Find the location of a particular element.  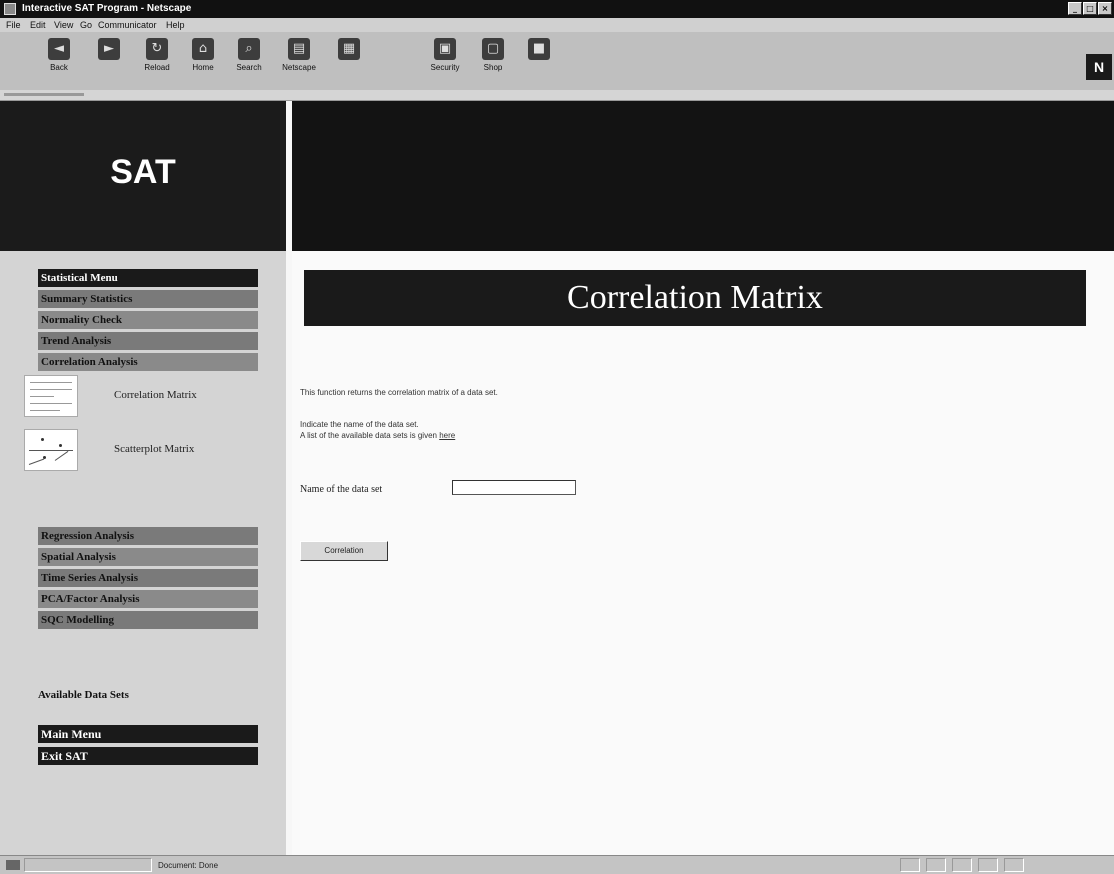

component-bar-discussion-icon is located at coordinates (962, 865).